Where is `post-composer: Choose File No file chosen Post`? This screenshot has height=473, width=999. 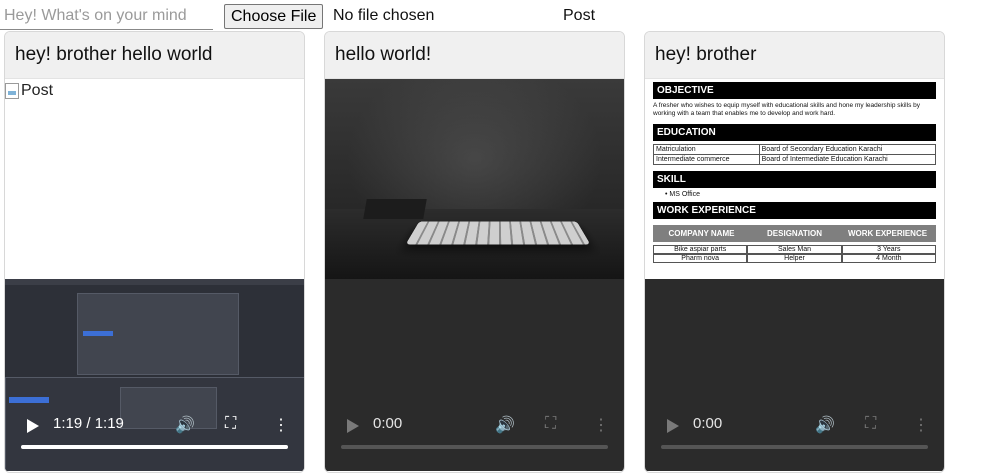 post-composer: Choose File No file chosen Post is located at coordinates (499, 16).